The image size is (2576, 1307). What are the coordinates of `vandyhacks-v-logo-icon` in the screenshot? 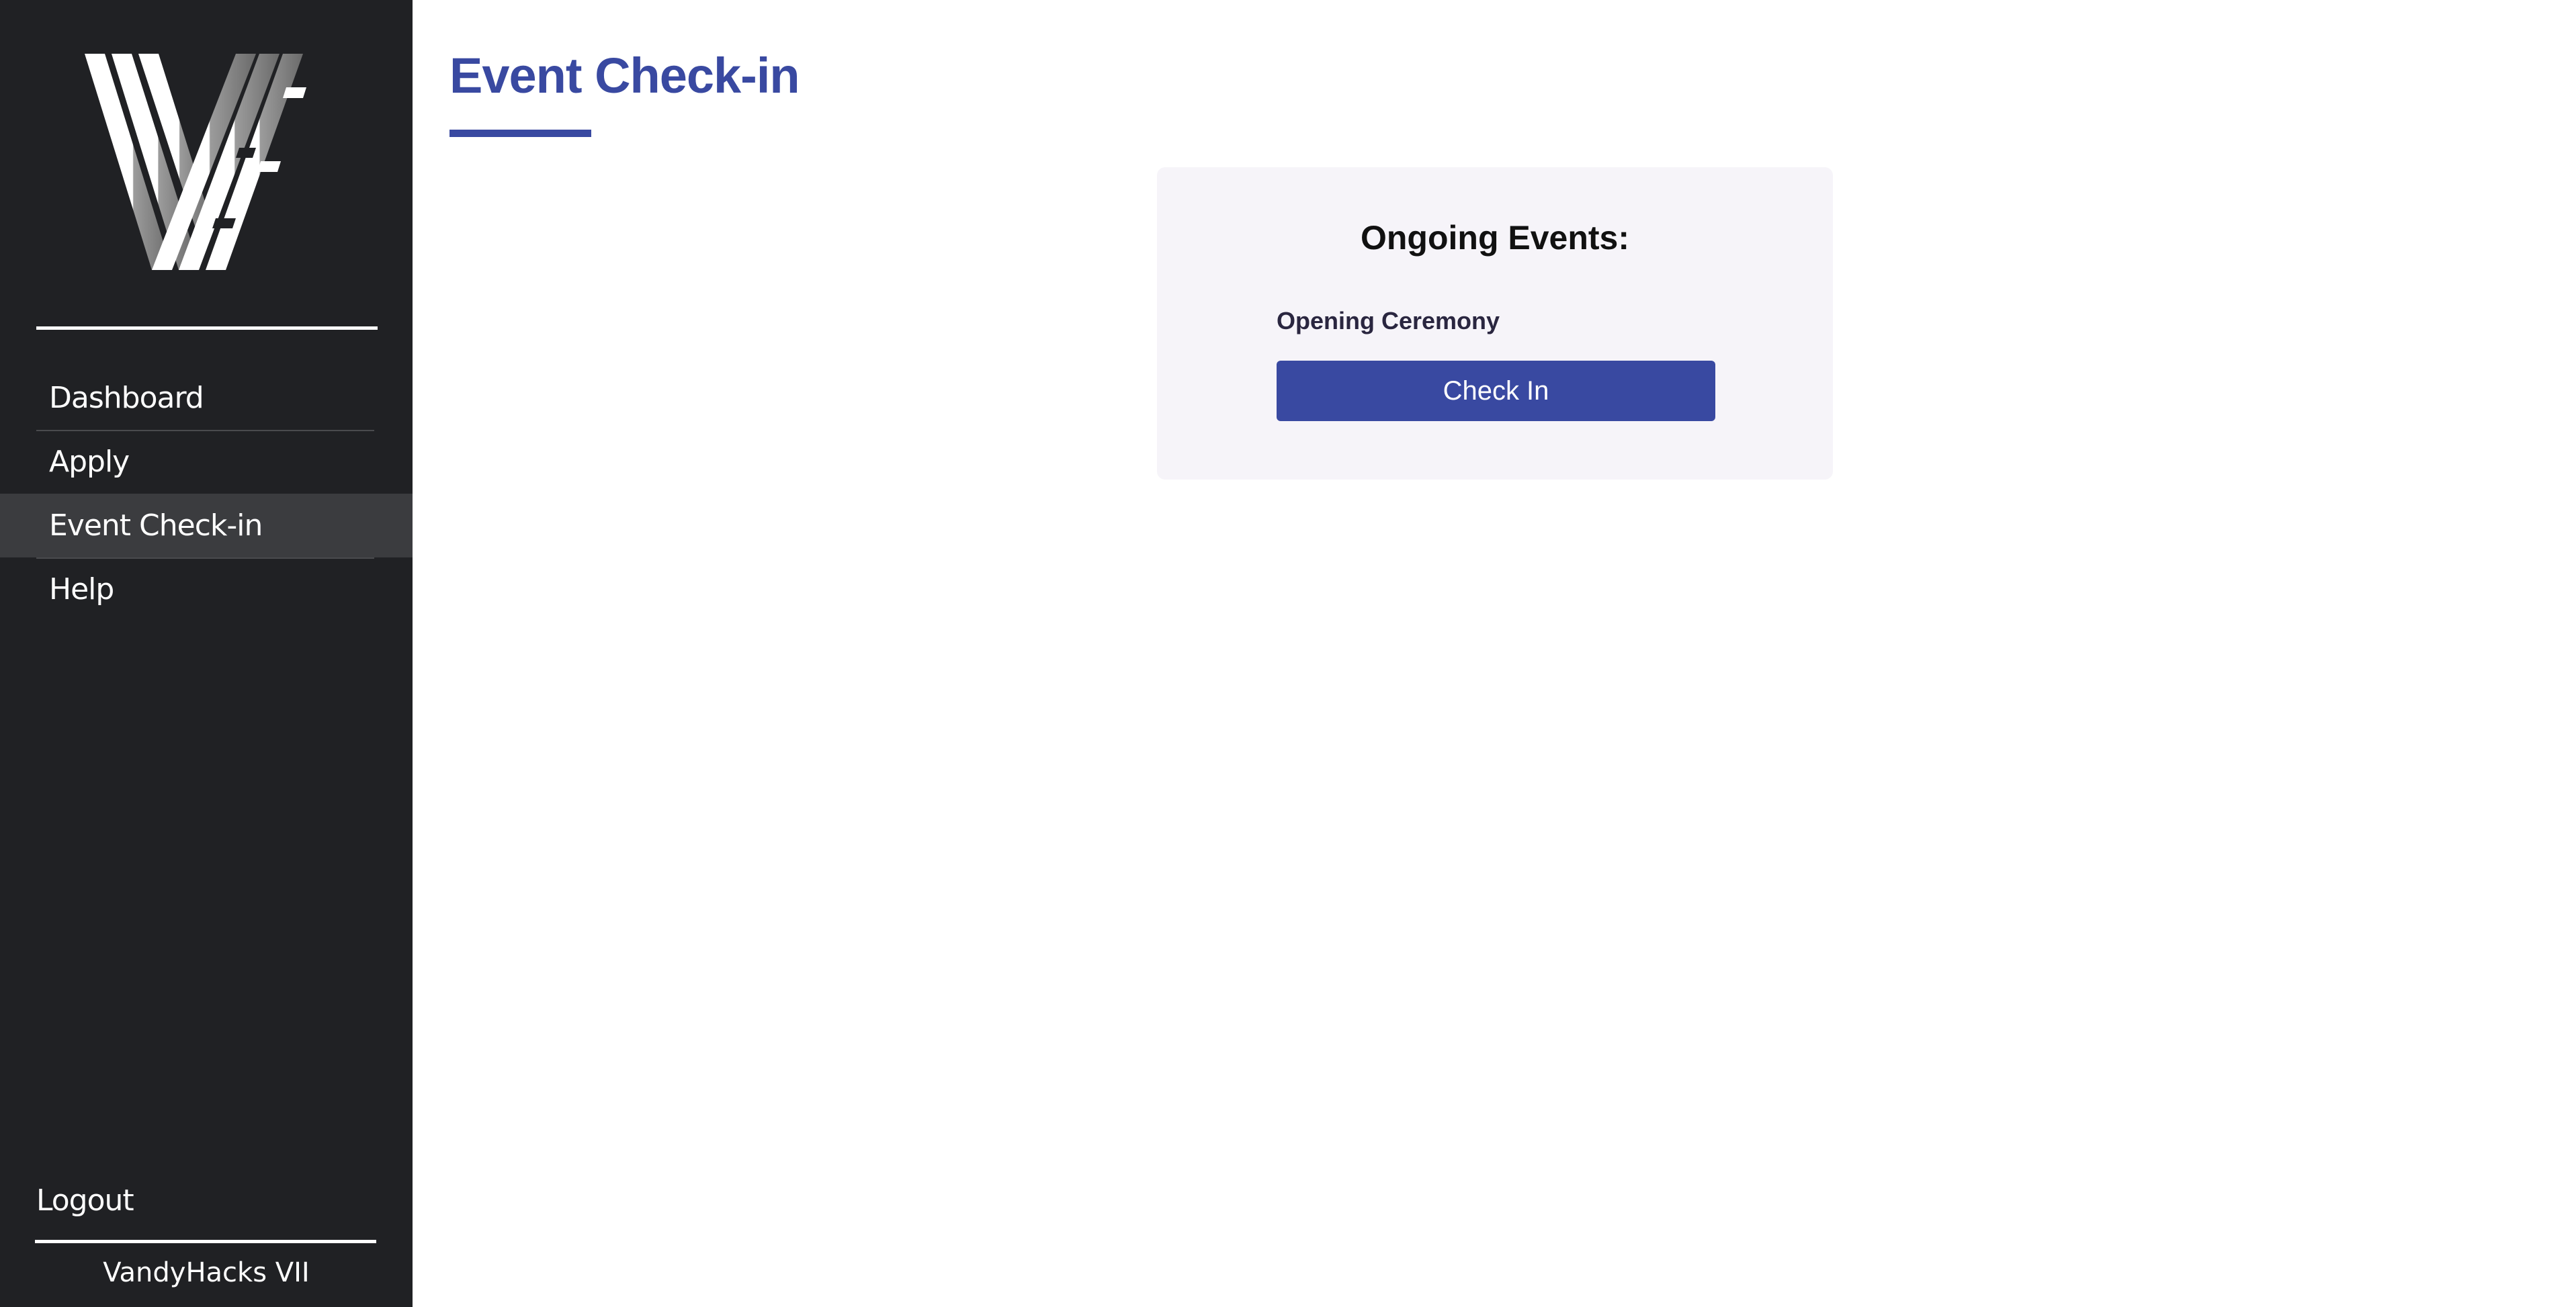 It's located at (206, 162).